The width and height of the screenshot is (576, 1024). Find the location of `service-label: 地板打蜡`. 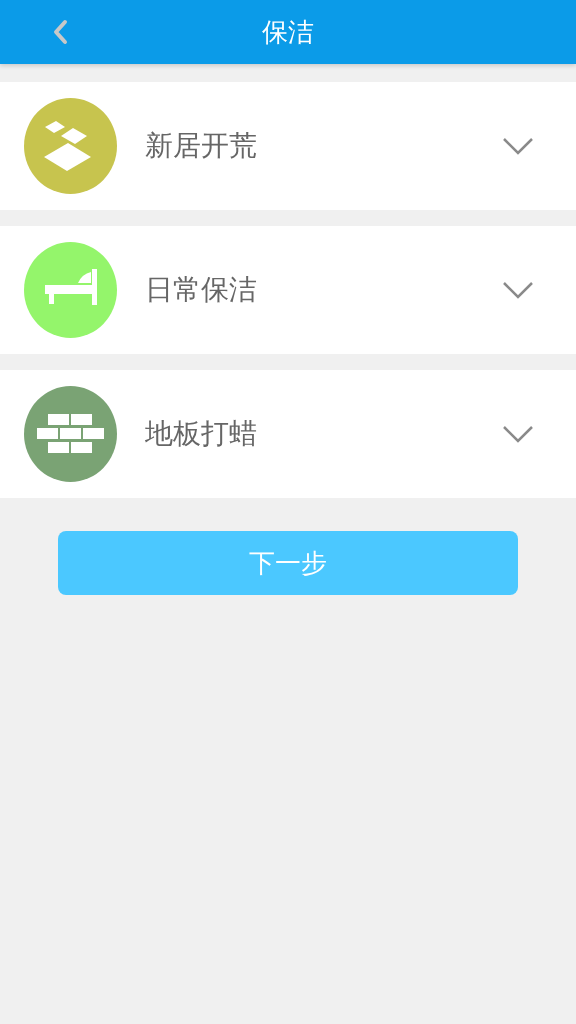

service-label: 地板打蜡 is located at coordinates (201, 434).